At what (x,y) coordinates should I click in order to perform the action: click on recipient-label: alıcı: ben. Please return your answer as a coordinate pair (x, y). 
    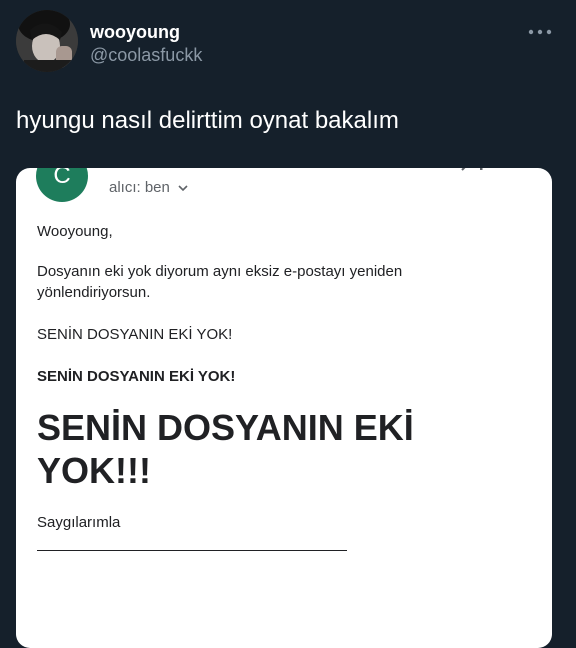
    Looking at the image, I should click on (139, 187).